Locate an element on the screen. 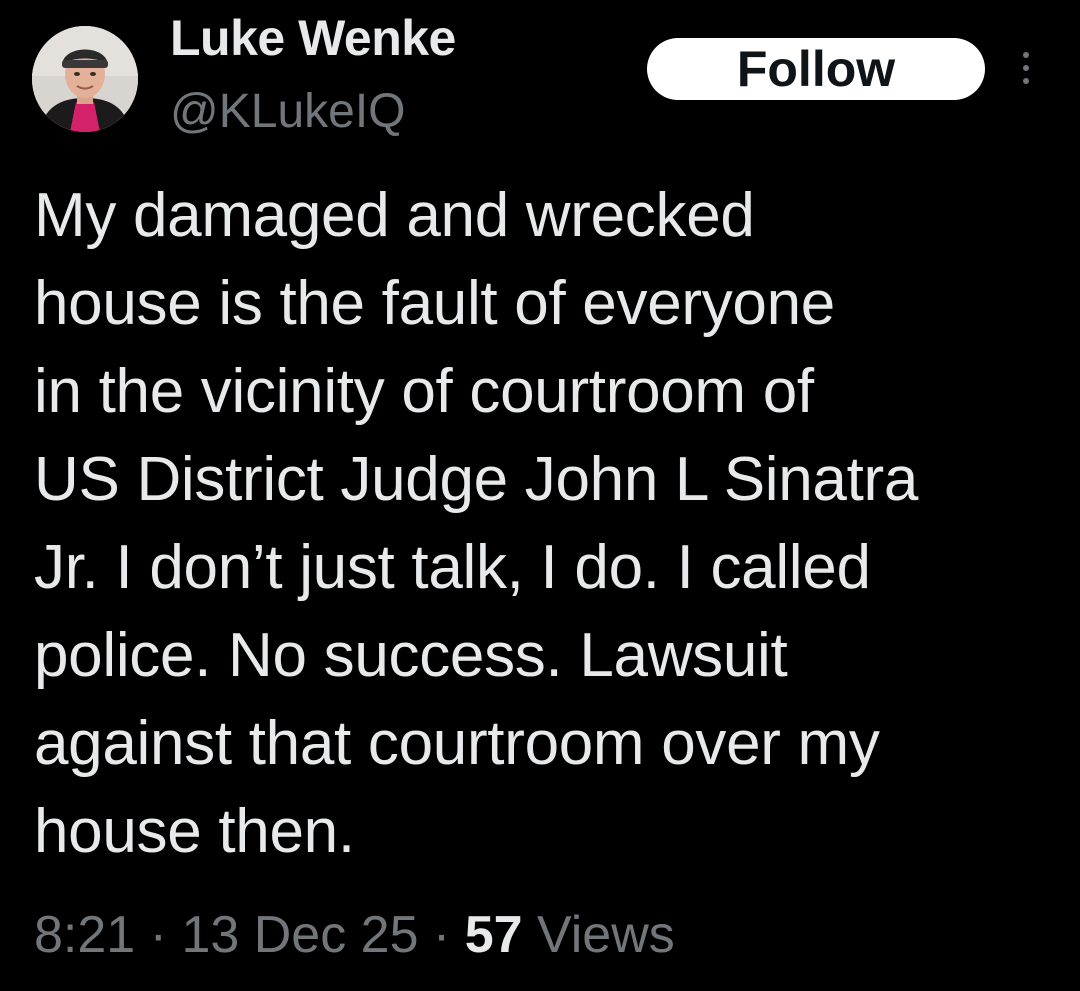 The image size is (1080, 991). tweet-date: 13 Dec 25 is located at coordinates (299, 935).